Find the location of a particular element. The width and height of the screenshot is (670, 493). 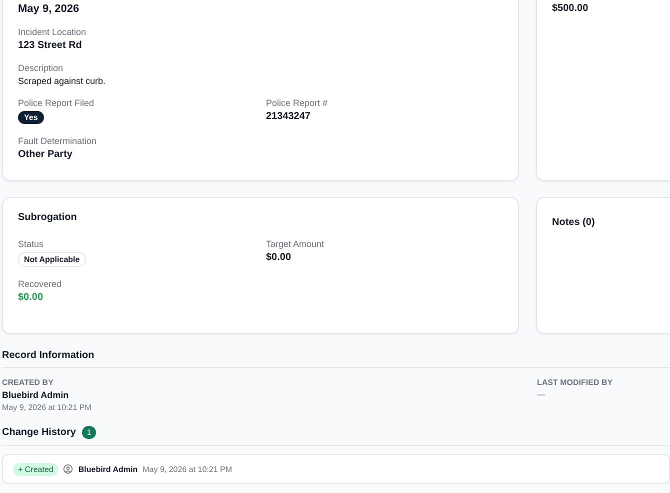

card-title: Notes (0) is located at coordinates (574, 222).